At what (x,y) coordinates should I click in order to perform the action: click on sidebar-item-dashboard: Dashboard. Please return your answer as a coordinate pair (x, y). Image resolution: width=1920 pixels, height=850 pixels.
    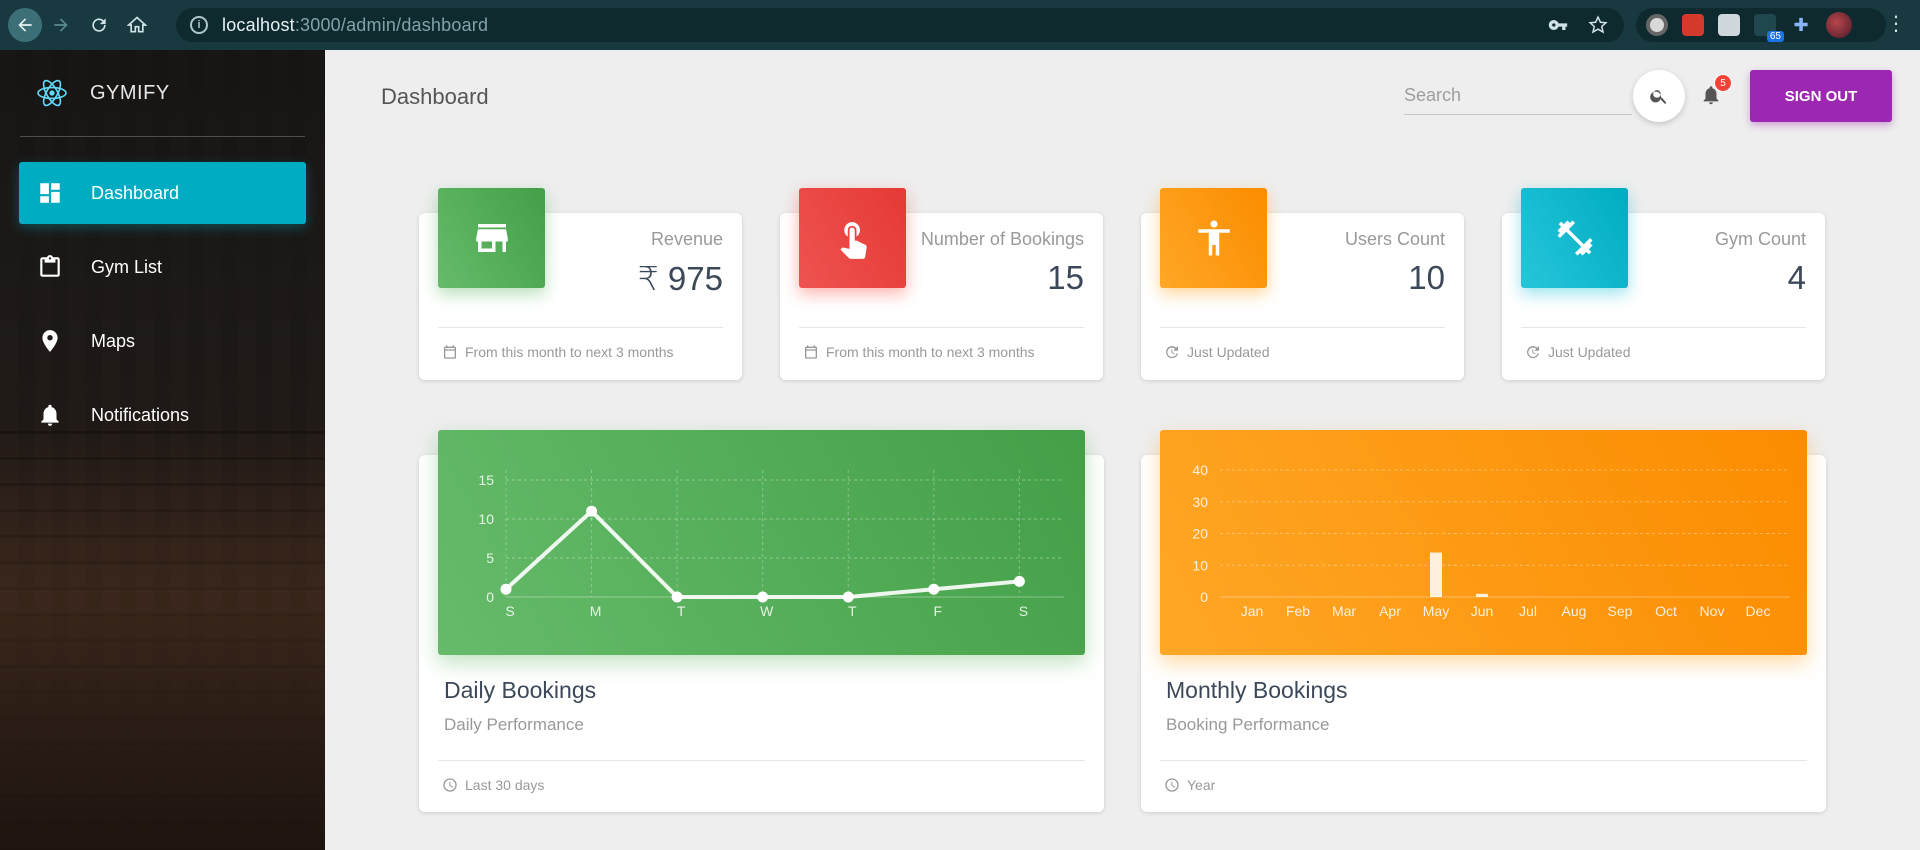
    Looking at the image, I should click on (162, 193).